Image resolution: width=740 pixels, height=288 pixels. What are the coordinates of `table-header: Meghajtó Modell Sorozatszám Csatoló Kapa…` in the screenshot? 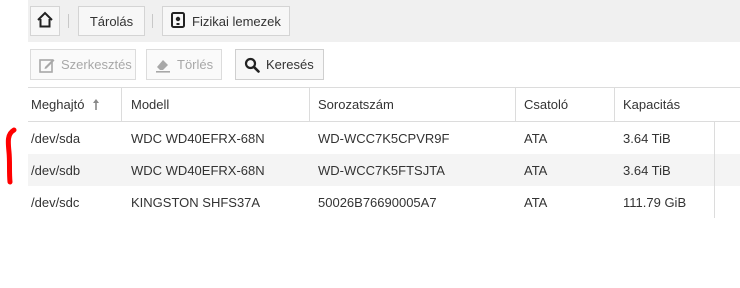 It's located at (384, 104).